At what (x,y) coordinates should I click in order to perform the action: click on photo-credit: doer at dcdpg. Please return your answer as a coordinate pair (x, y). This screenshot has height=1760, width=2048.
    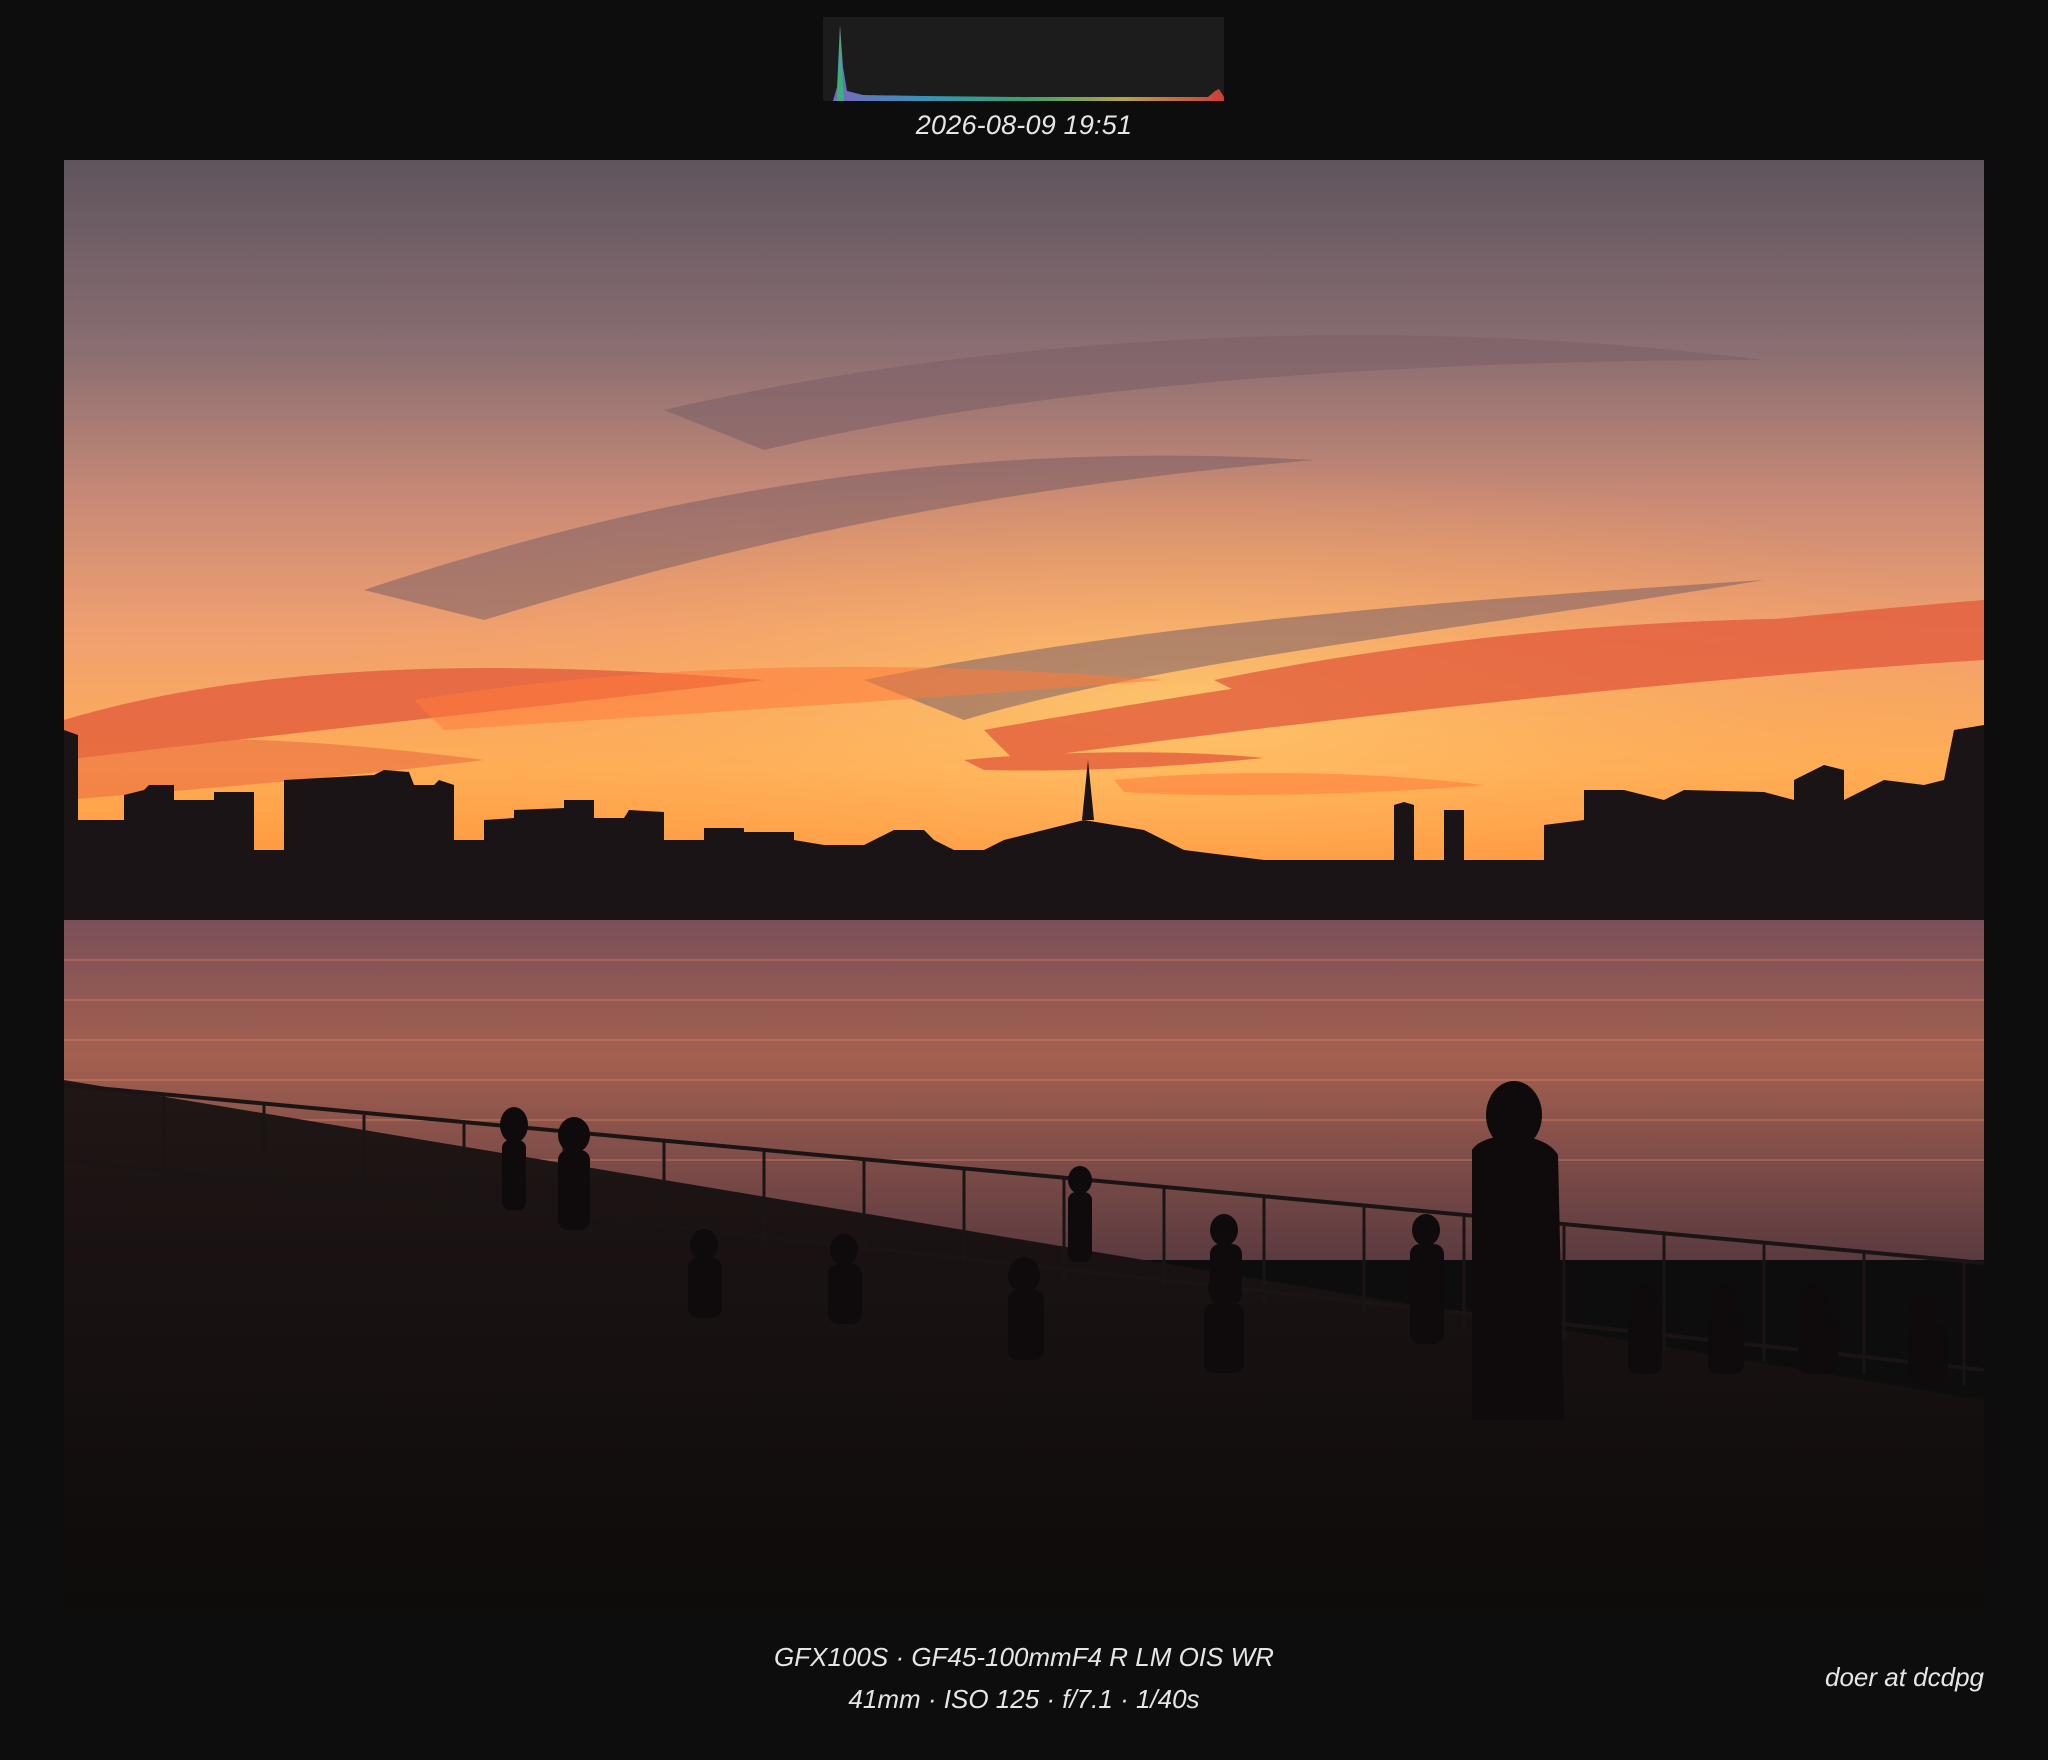
    Looking at the image, I should click on (1904, 1677).